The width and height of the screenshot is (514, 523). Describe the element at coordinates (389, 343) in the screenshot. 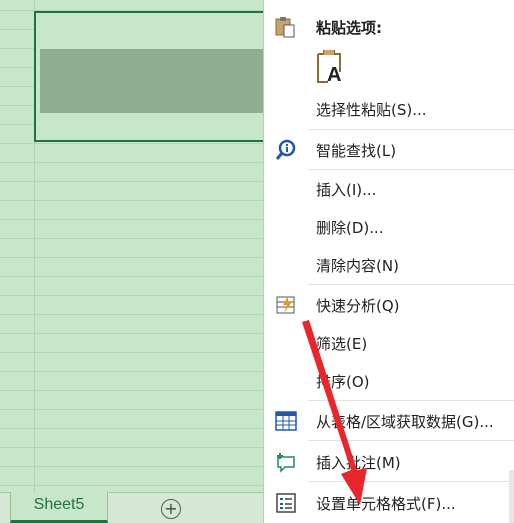

I see `menu-item-filter: 筛选(E)` at that location.